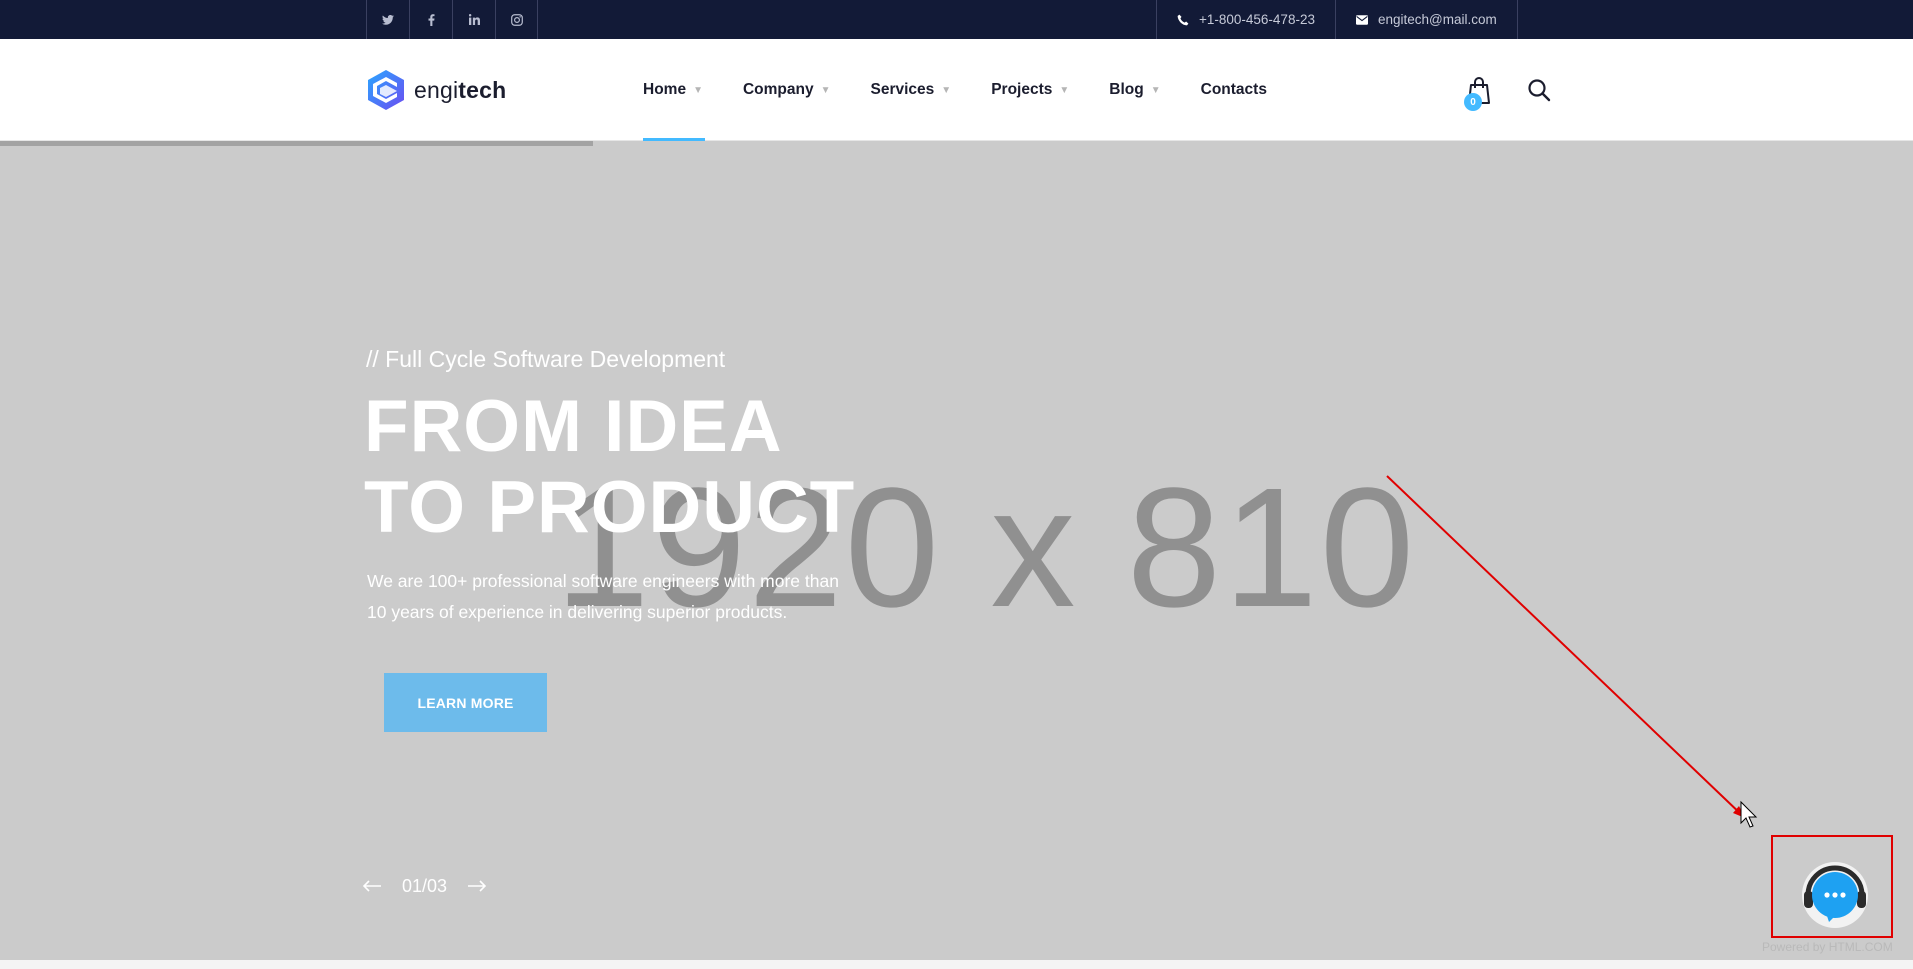  What do you see at coordinates (787, 90) in the screenshot?
I see `nav-item-company: Company ▼` at bounding box center [787, 90].